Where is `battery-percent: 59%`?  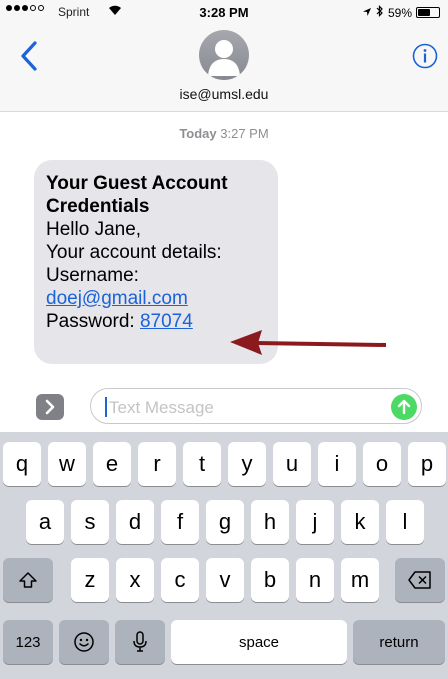
battery-percent: 59% is located at coordinates (399, 12).